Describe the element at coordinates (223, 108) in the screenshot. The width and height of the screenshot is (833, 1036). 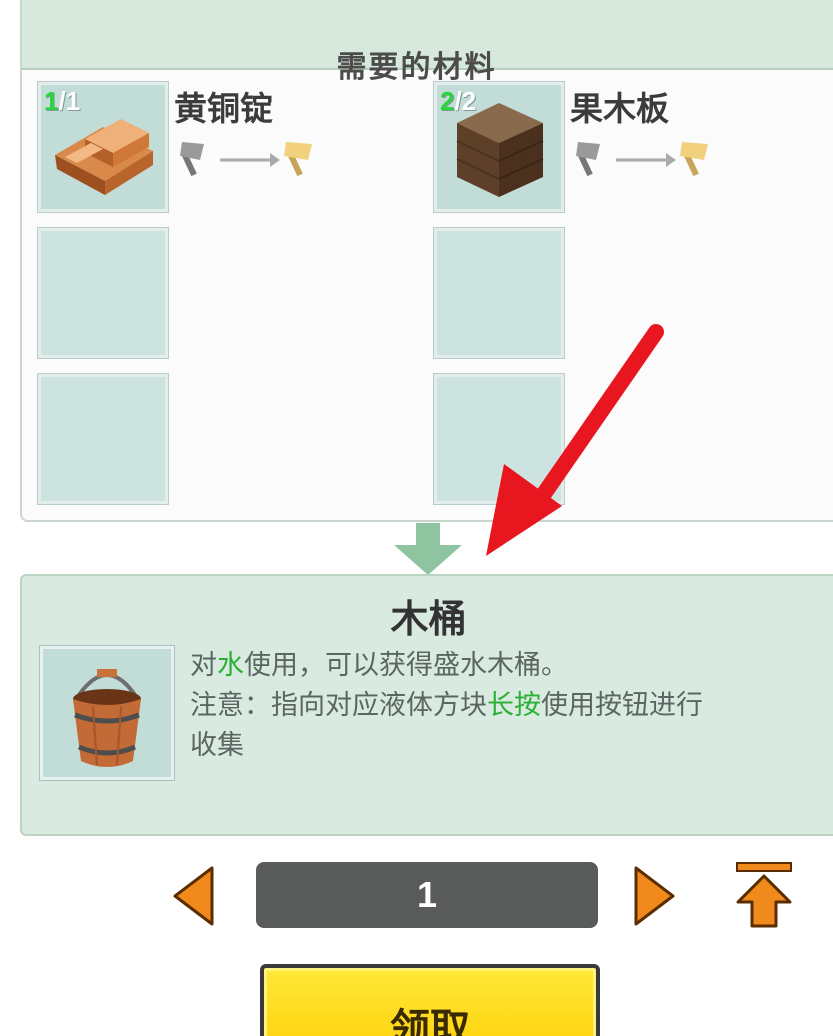
I see `material-name: 黄铜锭` at that location.